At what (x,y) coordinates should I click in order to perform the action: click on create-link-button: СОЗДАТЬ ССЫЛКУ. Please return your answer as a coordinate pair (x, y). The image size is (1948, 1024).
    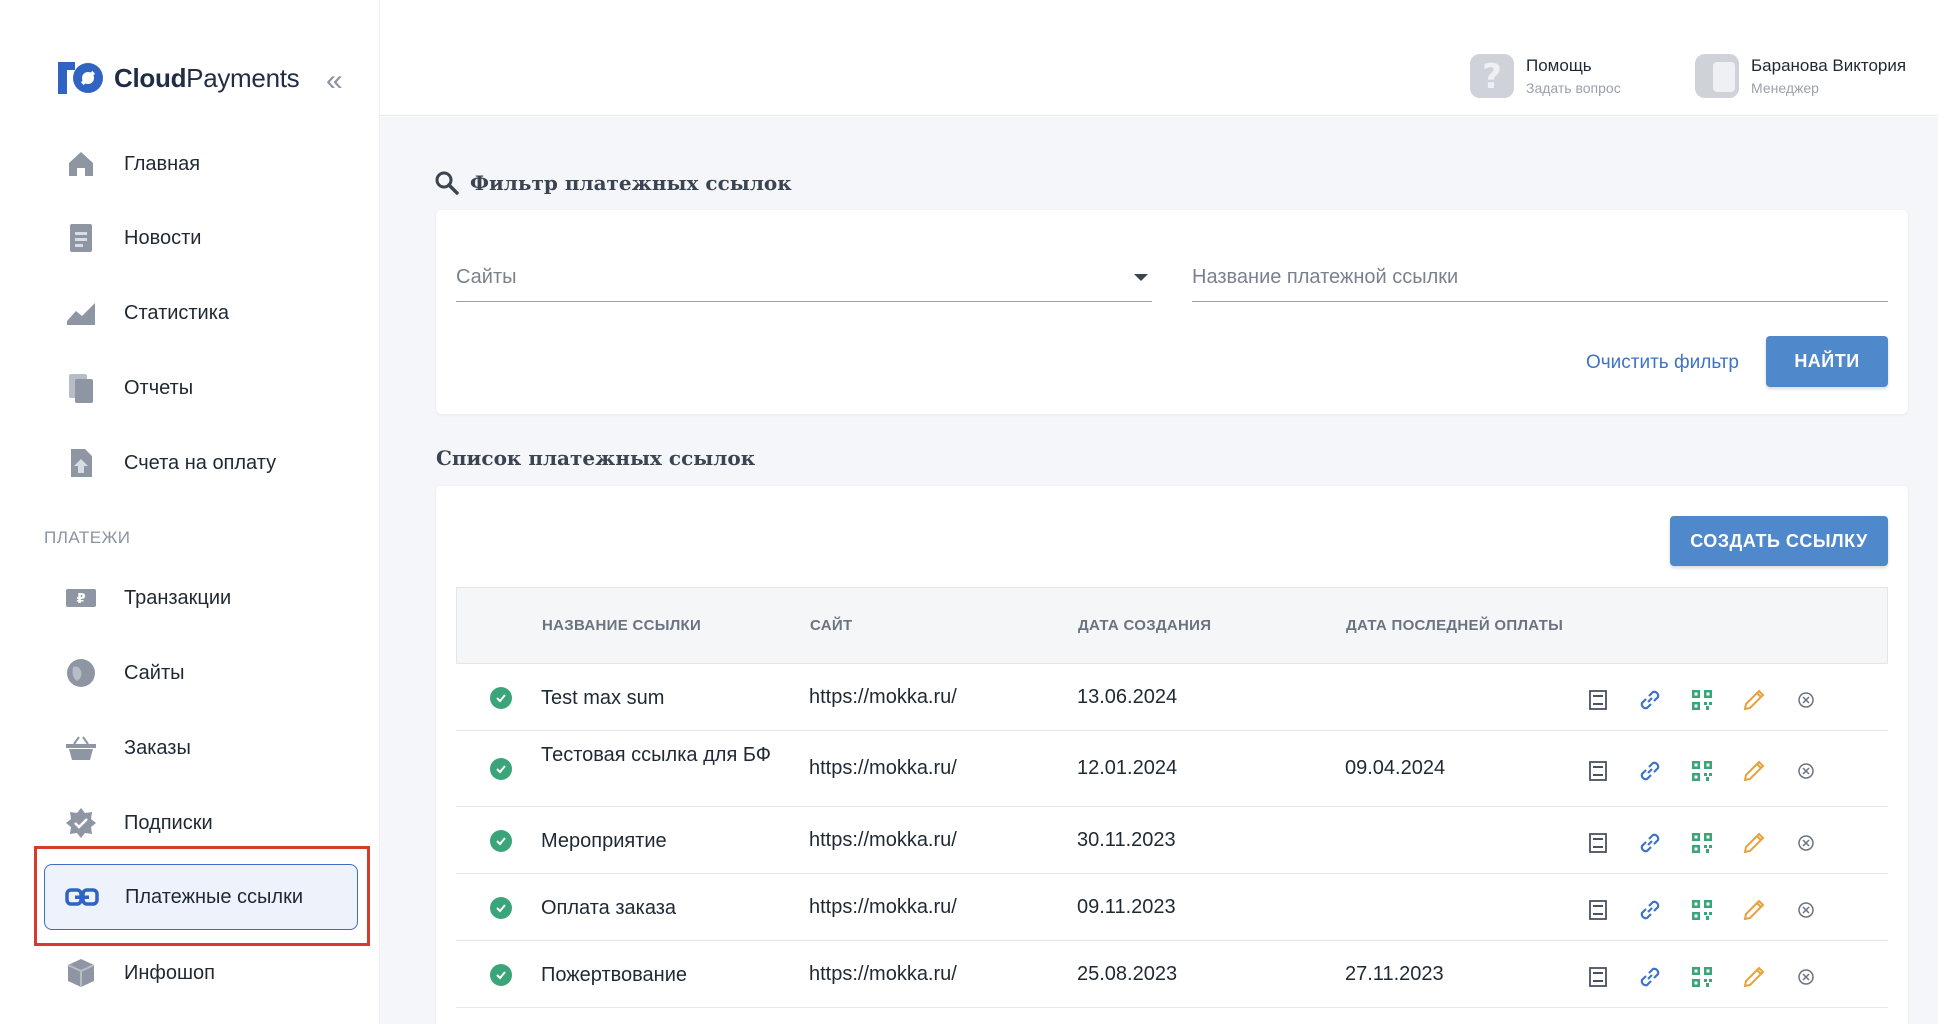
    Looking at the image, I should click on (1779, 541).